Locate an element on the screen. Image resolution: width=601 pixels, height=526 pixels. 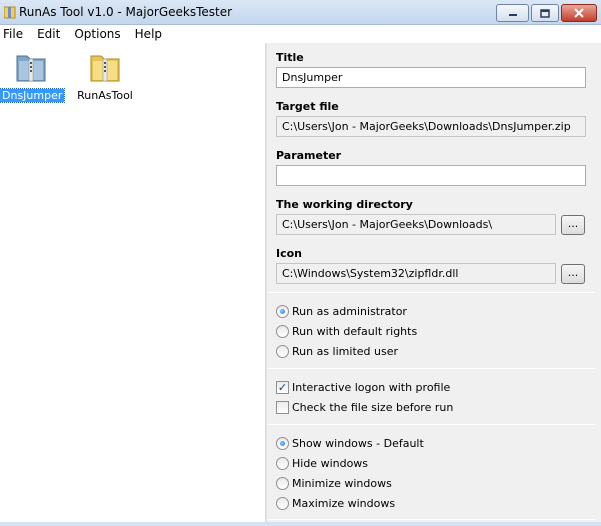
option-label: Run as administrator is located at coordinates (349, 311).